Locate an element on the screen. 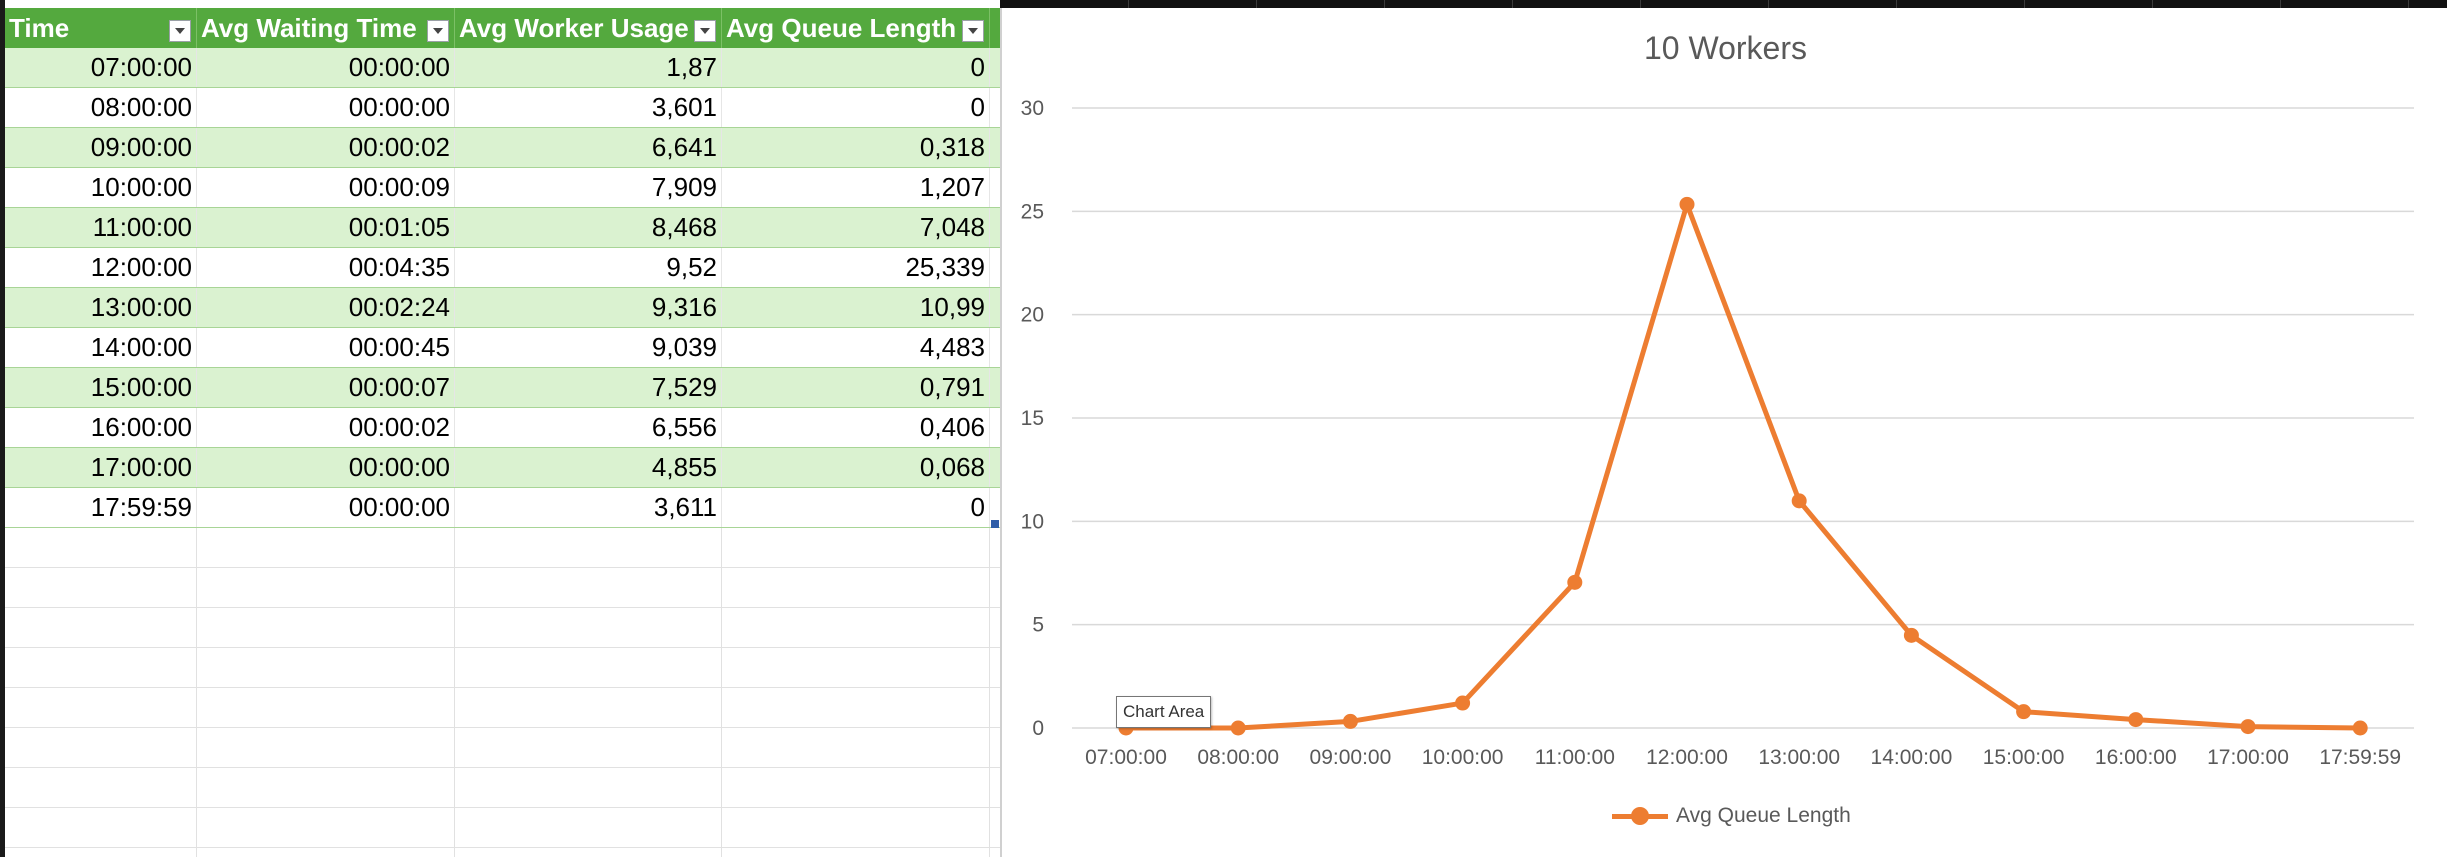  table-cell: 4,483 is located at coordinates (856, 347).